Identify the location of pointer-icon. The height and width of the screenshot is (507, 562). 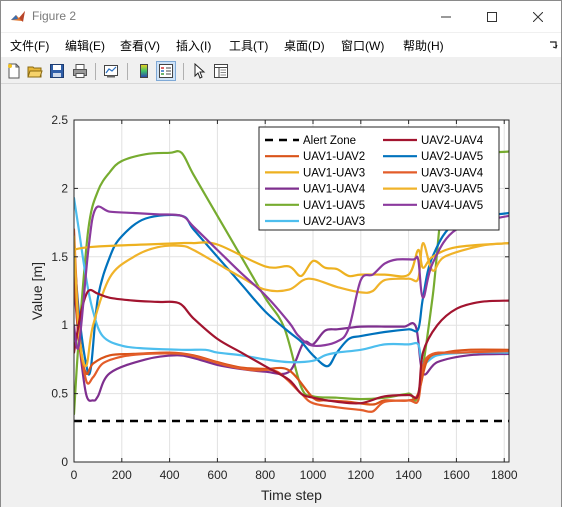
(200, 71).